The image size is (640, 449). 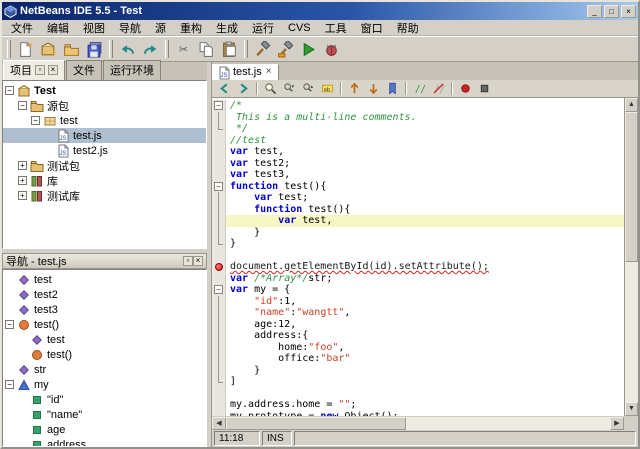 I want to click on find-selection-button, so click(x=270, y=89).